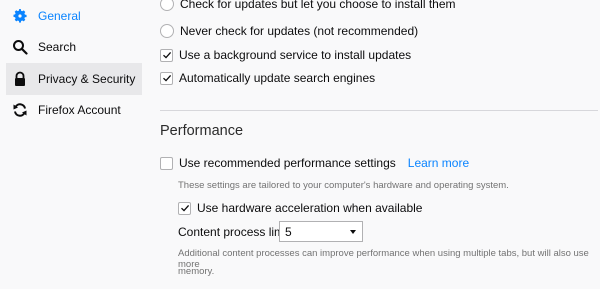  I want to click on checkbox-hardware-acceleration: Use hardware acceleration when available, so click(300, 208).